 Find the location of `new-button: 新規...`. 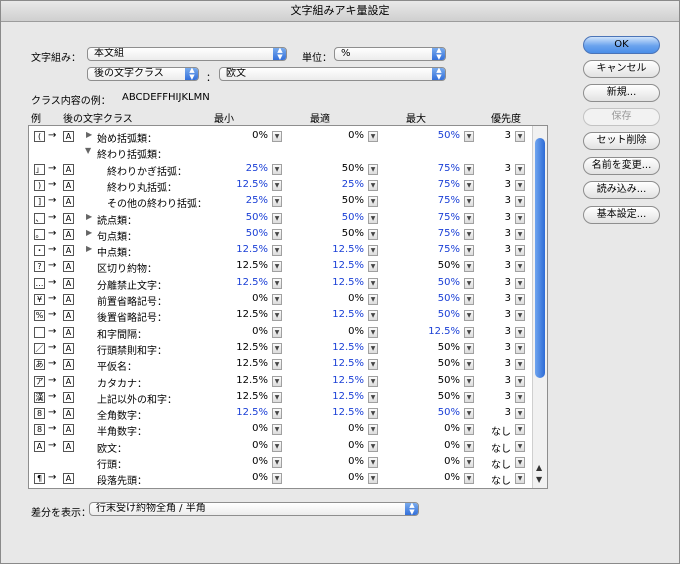

new-button: 新規... is located at coordinates (621, 93).